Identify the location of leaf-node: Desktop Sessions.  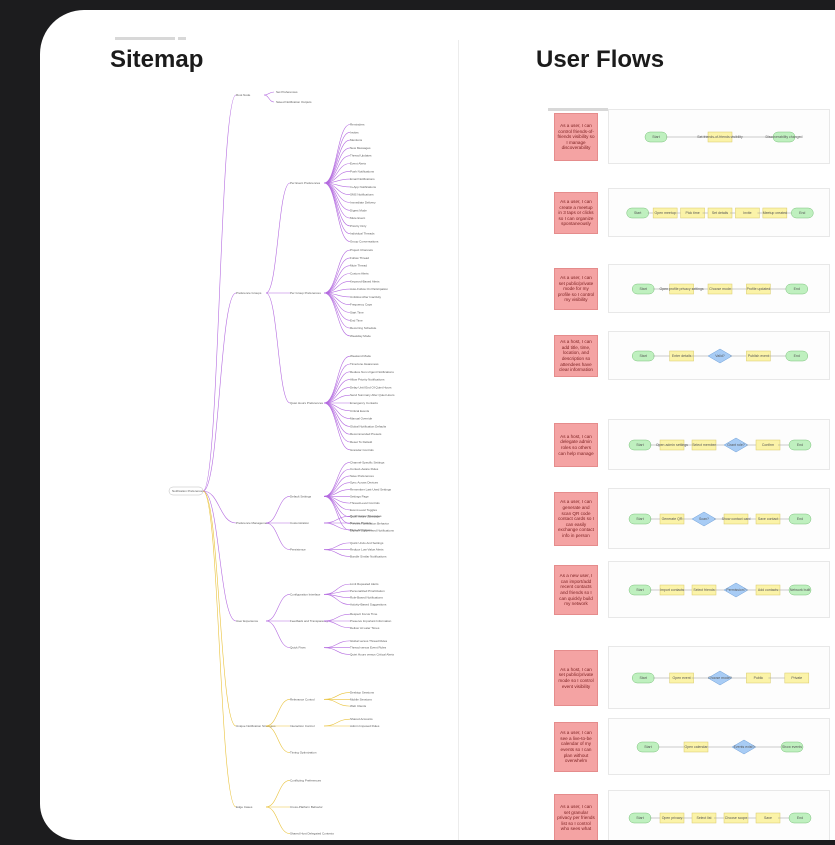
(362, 693).